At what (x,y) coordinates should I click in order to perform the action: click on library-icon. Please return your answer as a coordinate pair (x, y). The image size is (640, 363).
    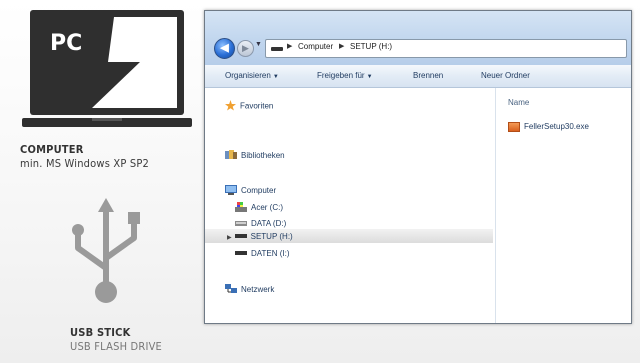
    Looking at the image, I should click on (231, 156).